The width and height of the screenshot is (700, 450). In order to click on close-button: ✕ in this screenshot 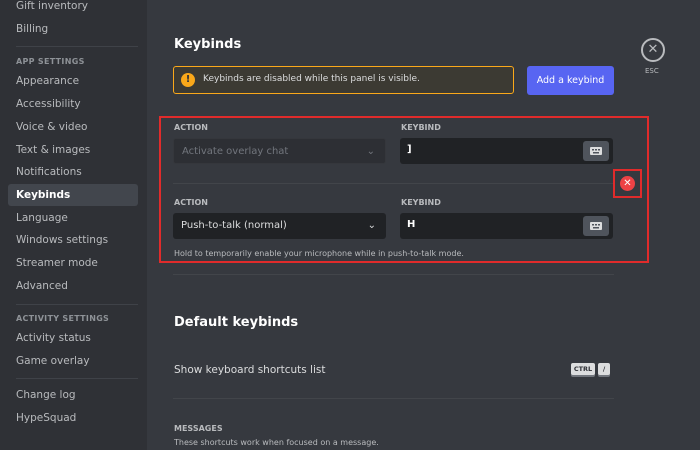, I will do `click(653, 50)`.